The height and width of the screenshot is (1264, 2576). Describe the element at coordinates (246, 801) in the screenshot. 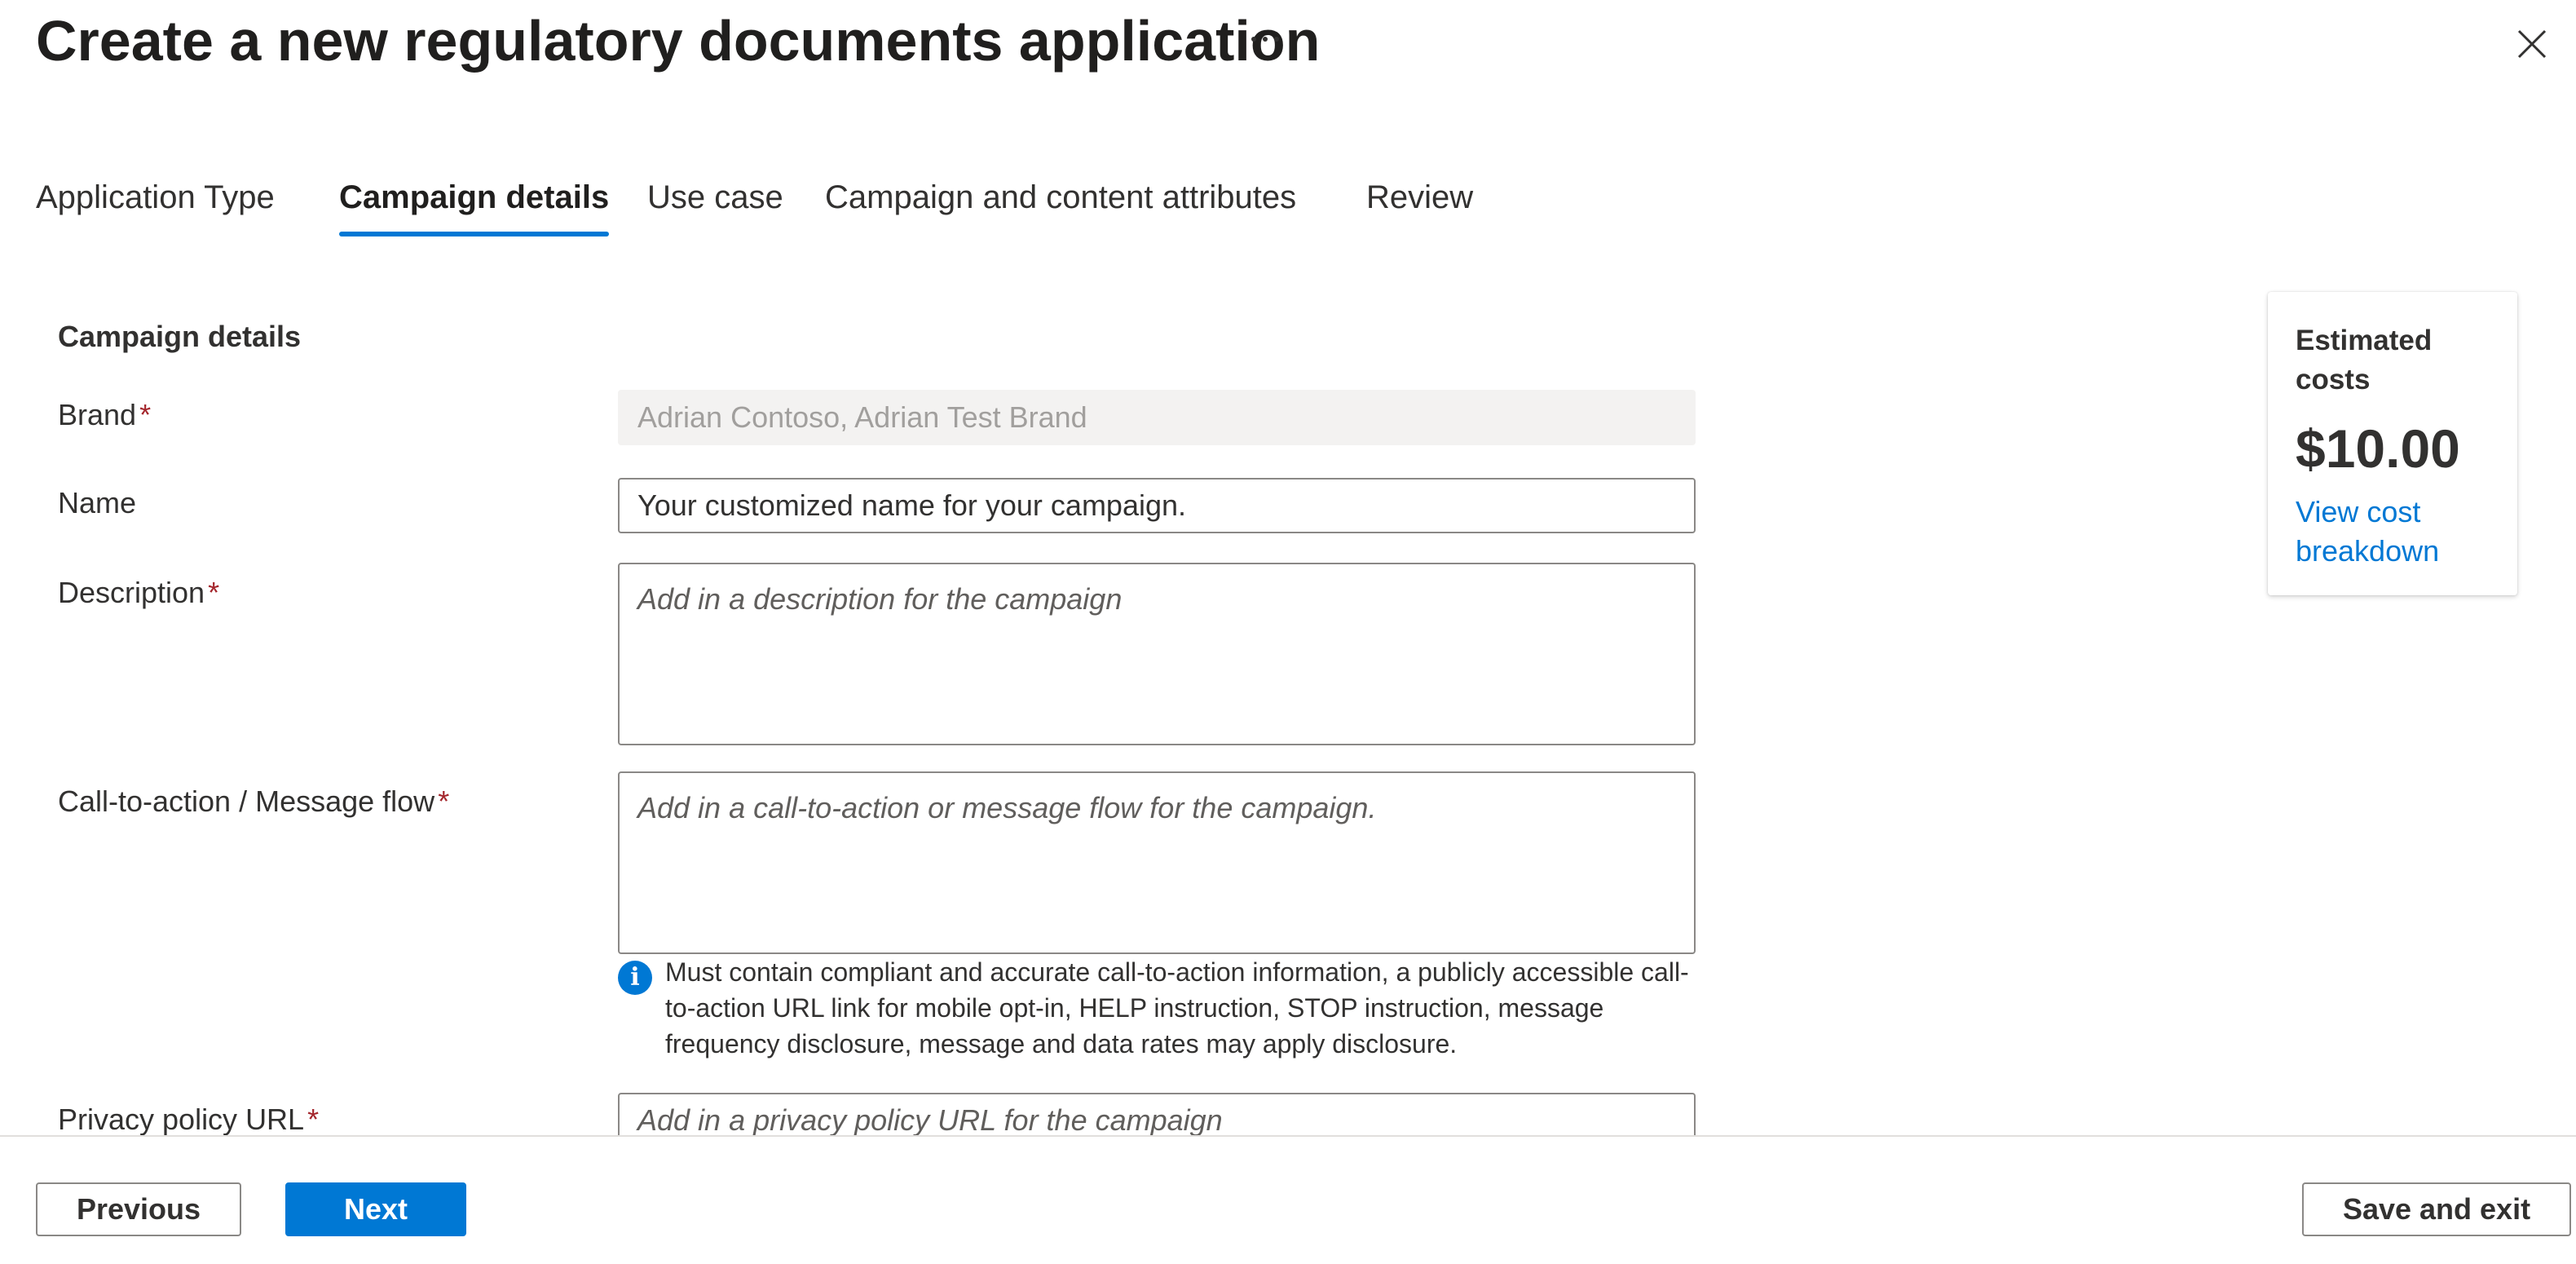

I see `call-to-action-label-text: Call-to-action / Message flow` at that location.